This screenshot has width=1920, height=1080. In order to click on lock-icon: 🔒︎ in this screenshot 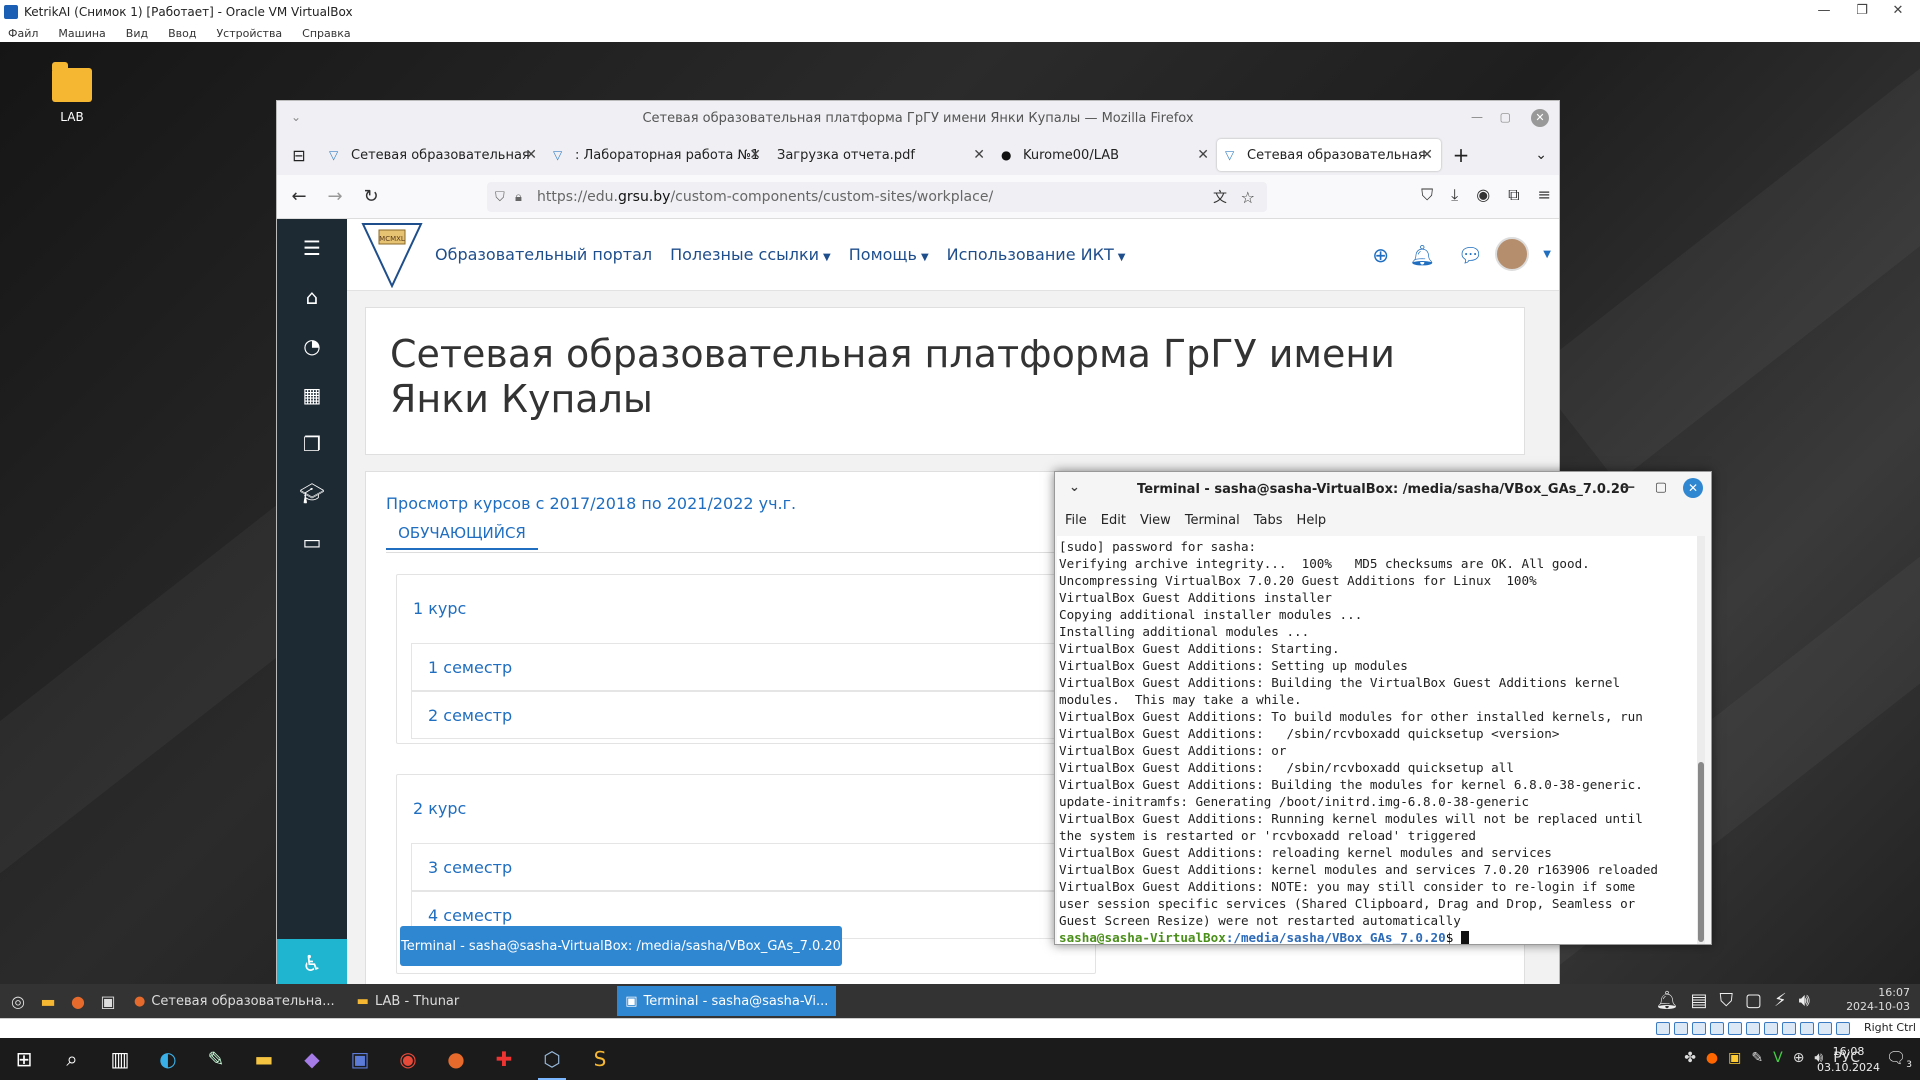, I will do `click(518, 197)`.